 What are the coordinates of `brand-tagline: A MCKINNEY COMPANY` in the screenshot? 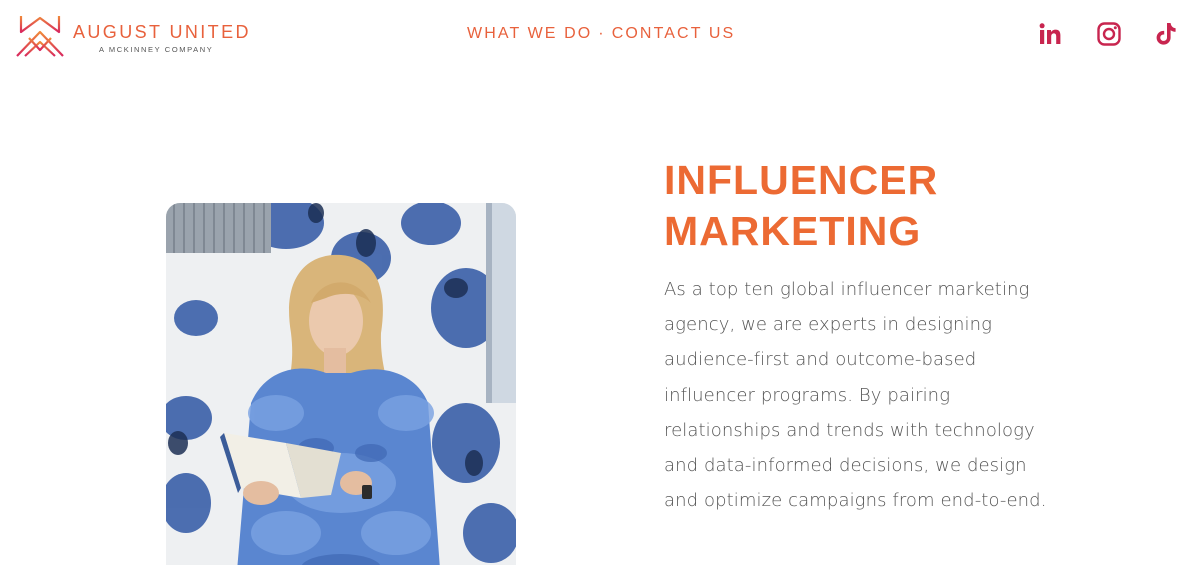 It's located at (156, 49).